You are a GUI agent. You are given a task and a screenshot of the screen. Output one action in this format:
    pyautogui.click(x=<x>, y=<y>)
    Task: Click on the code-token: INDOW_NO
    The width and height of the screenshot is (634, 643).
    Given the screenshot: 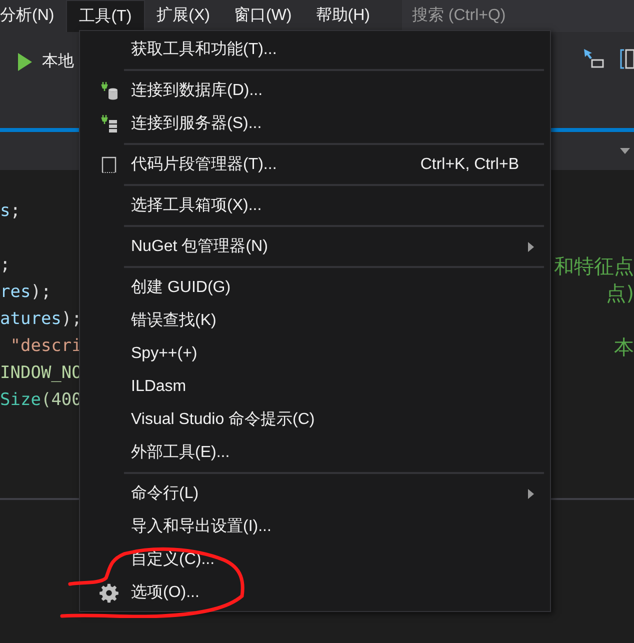 What is the action you would take?
    pyautogui.click(x=41, y=373)
    